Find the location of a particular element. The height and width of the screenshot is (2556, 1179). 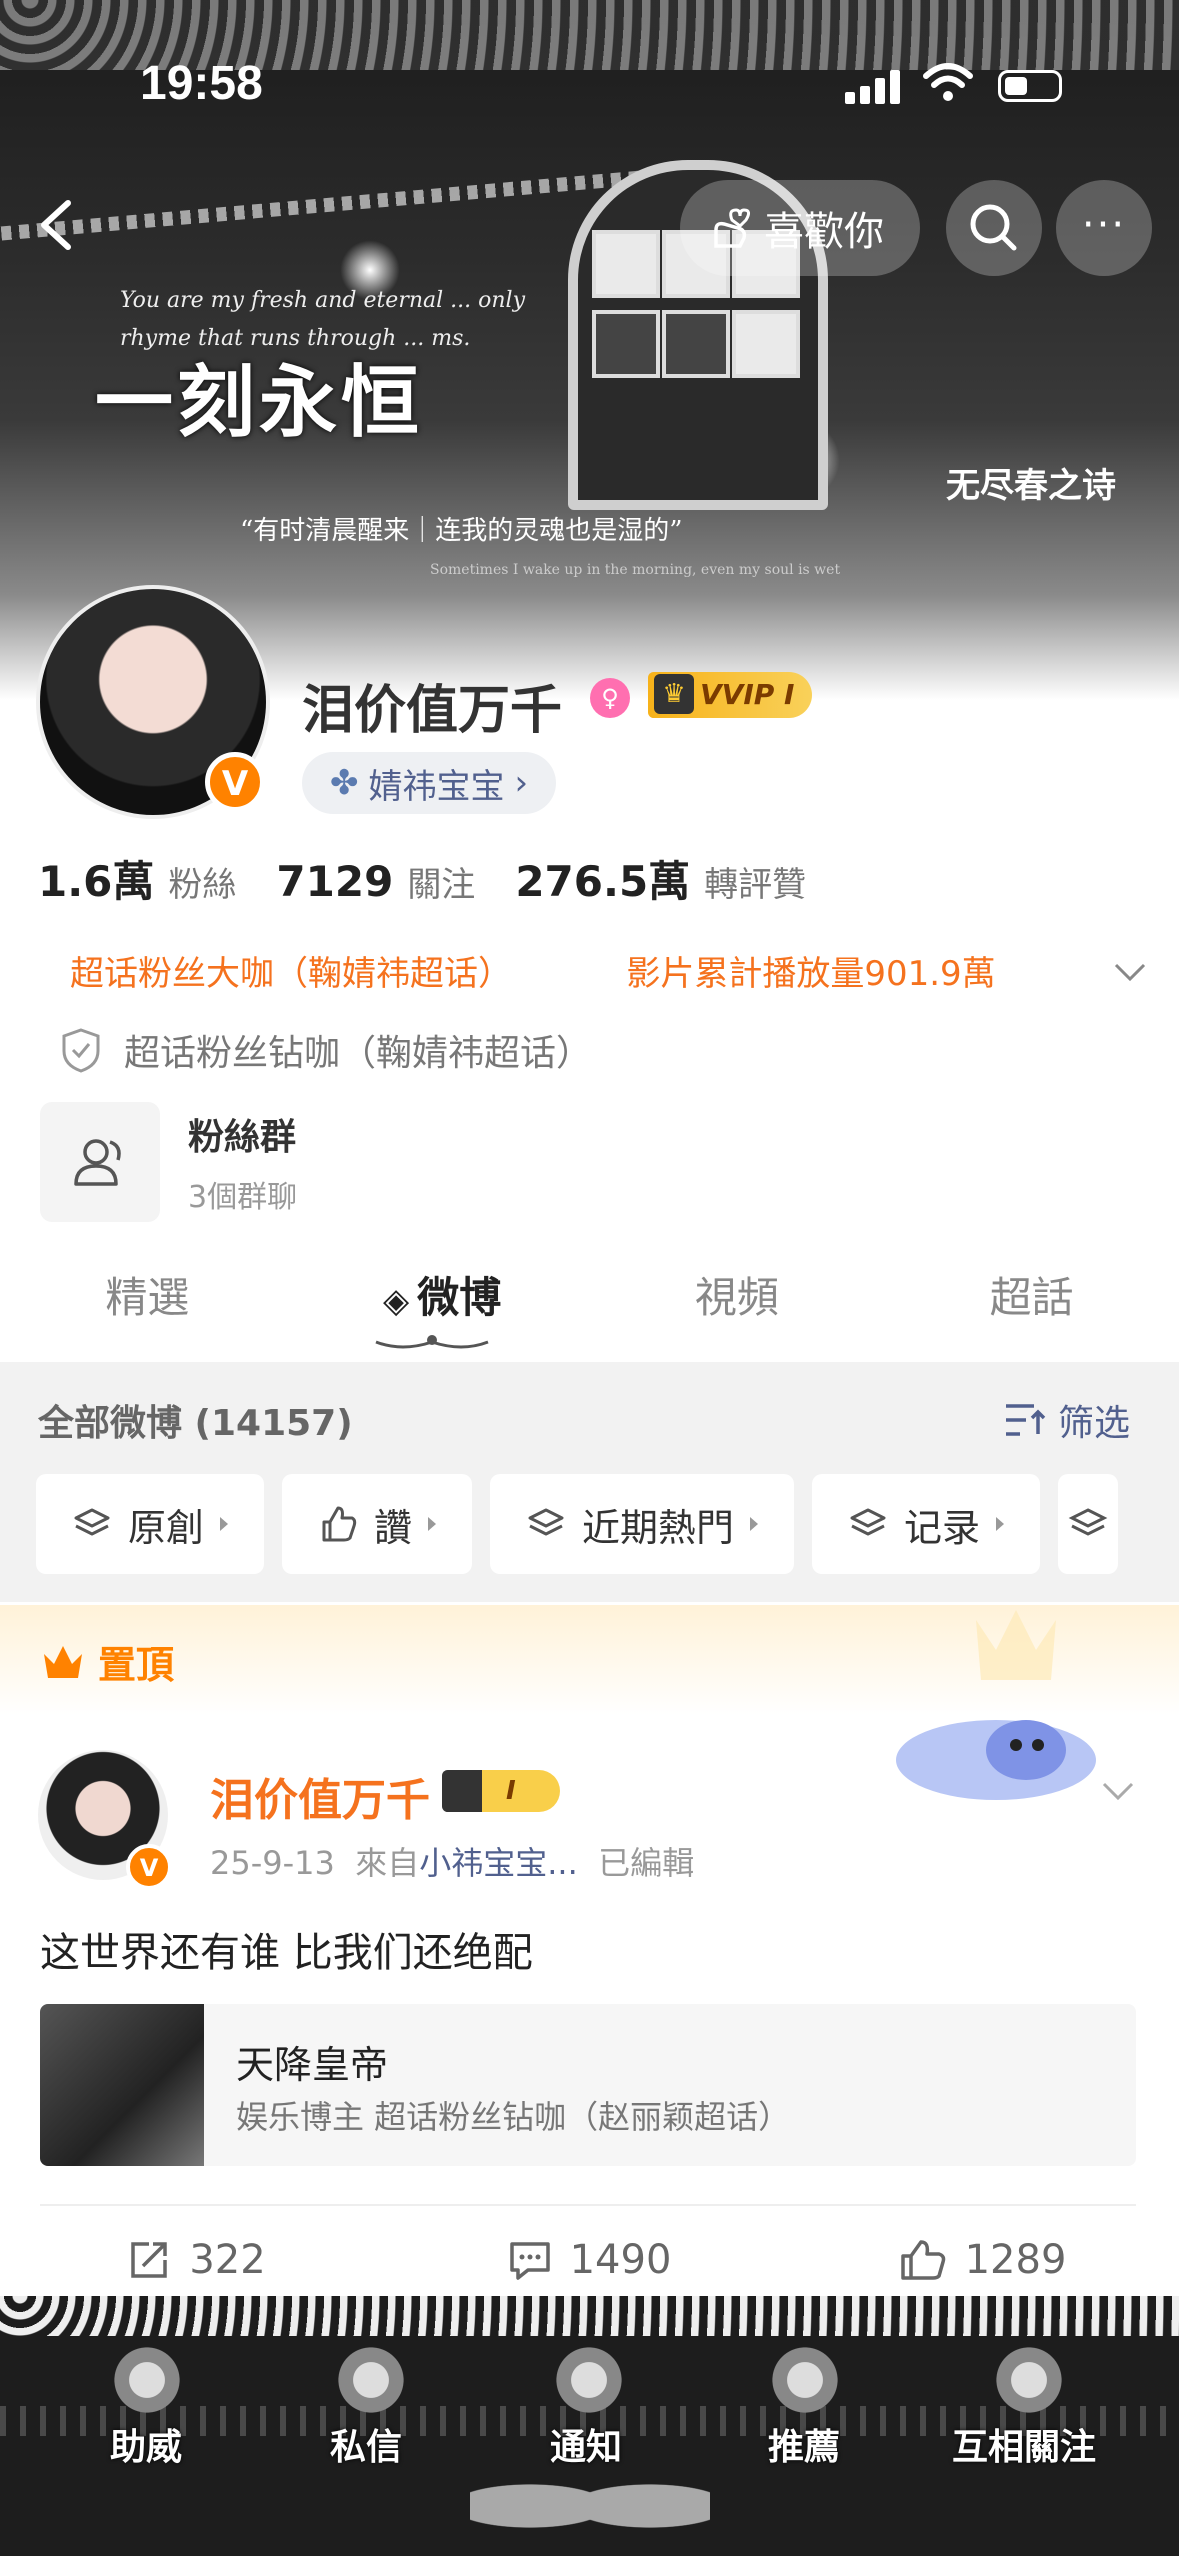

supertopic-pill-label: 婧祎宝宝 is located at coordinates (436, 786).